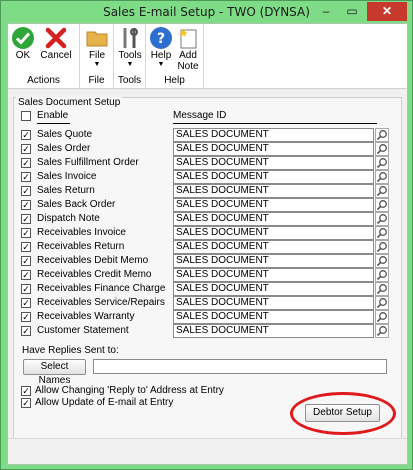 Image resolution: width=413 pixels, height=470 pixels. What do you see at coordinates (326, 11) in the screenshot?
I see `minimize-button: –` at bounding box center [326, 11].